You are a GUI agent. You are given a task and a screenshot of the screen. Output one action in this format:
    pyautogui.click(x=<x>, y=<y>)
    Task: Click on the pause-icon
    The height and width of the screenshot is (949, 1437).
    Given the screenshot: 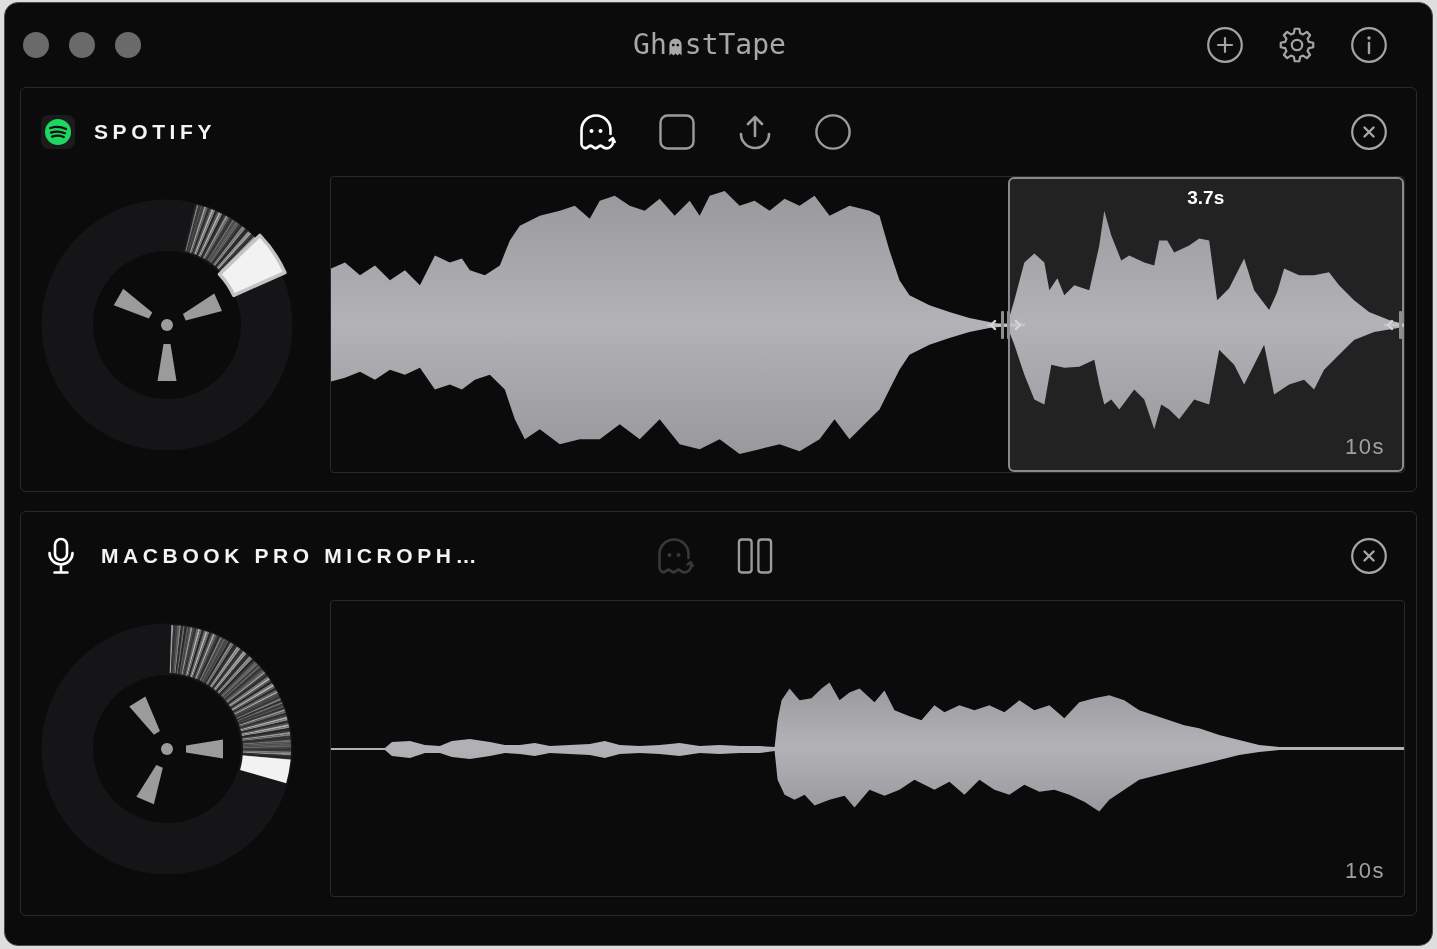 What is the action you would take?
    pyautogui.click(x=755, y=556)
    